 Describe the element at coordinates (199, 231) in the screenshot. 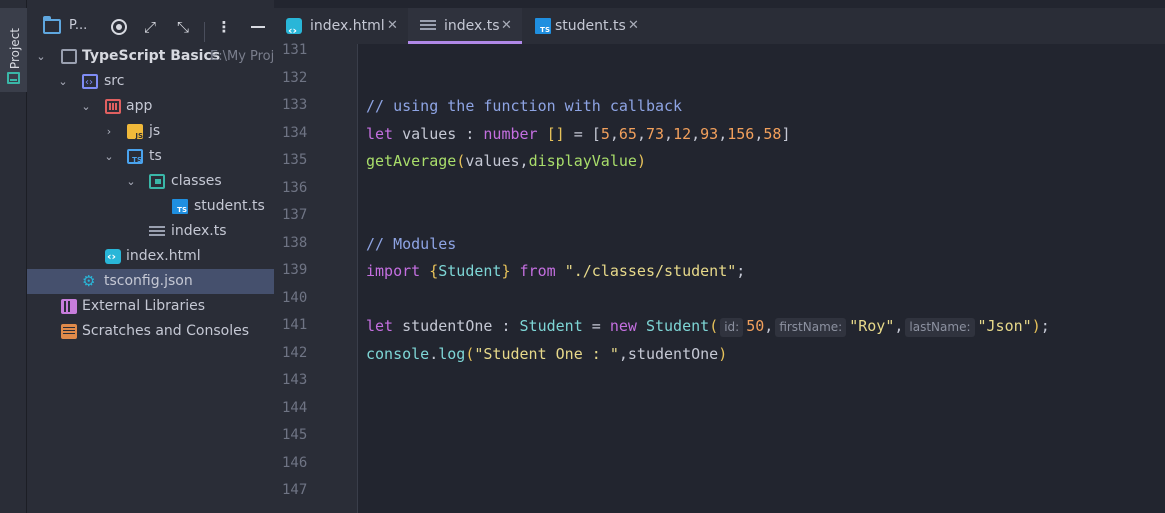

I see `tree-item-label: index.ts` at that location.